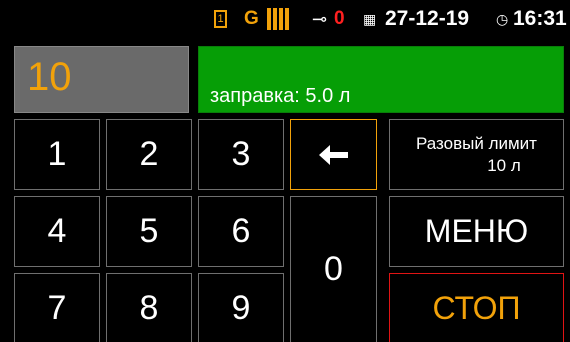 The height and width of the screenshot is (342, 570). Describe the element at coordinates (251, 18) in the screenshot. I see `network-type: G` at that location.